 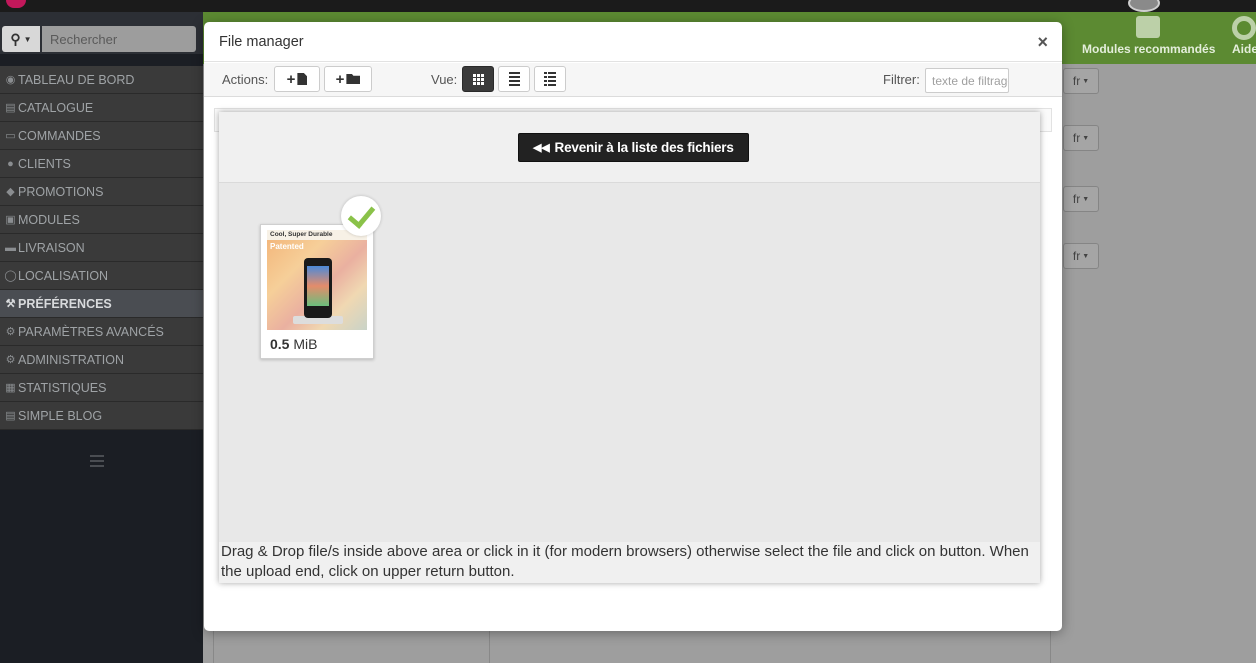 What do you see at coordinates (15, 38) in the screenshot?
I see `search-icon: ⚲` at bounding box center [15, 38].